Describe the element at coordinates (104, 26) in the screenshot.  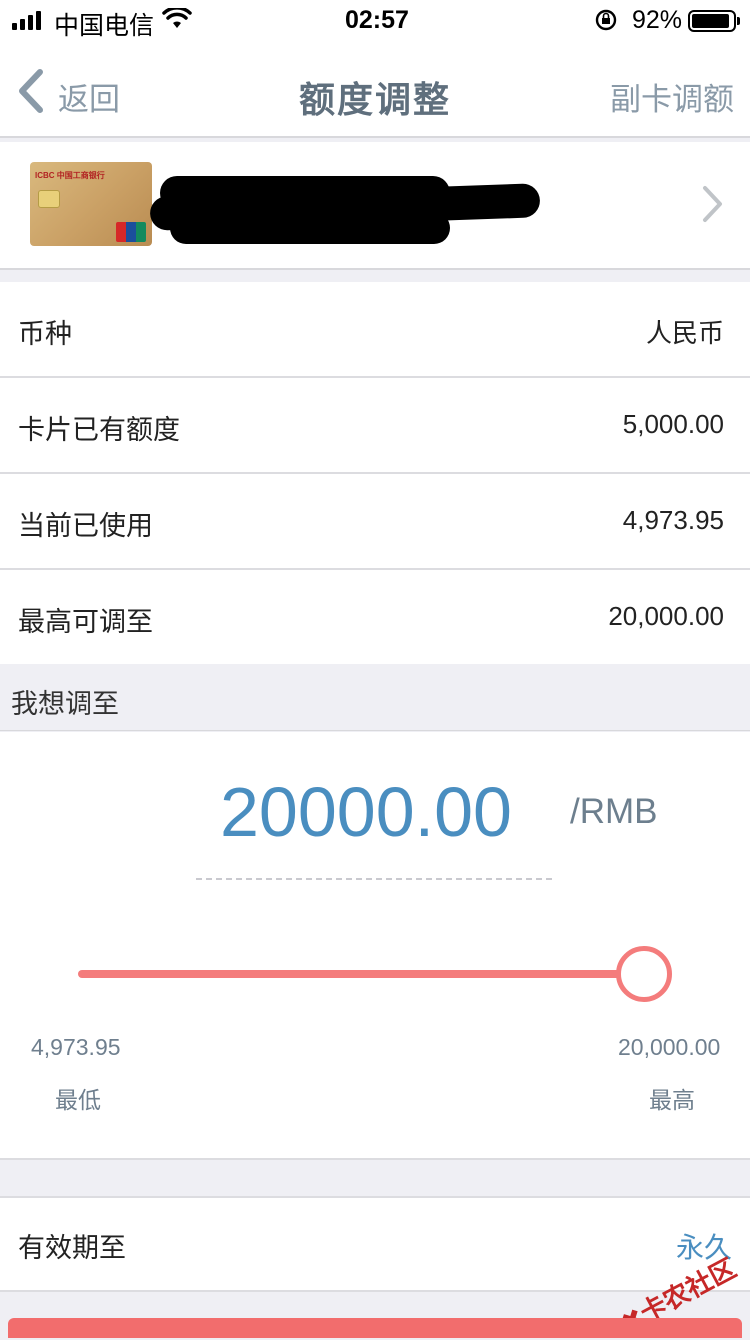
I see `carrier-name: 中国电信` at that location.